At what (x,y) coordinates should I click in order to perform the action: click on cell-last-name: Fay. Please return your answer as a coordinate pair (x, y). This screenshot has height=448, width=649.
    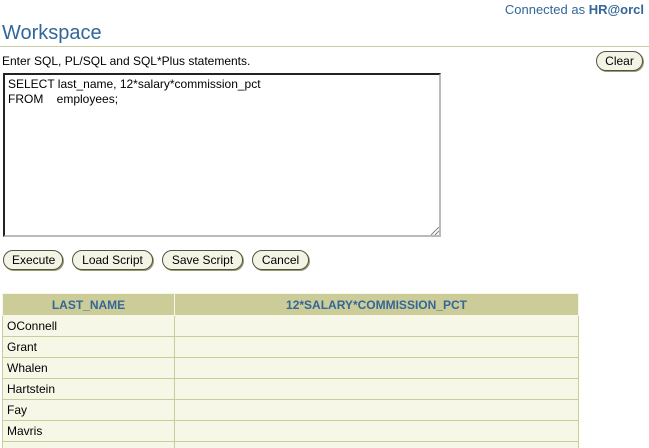
    Looking at the image, I should click on (88, 410).